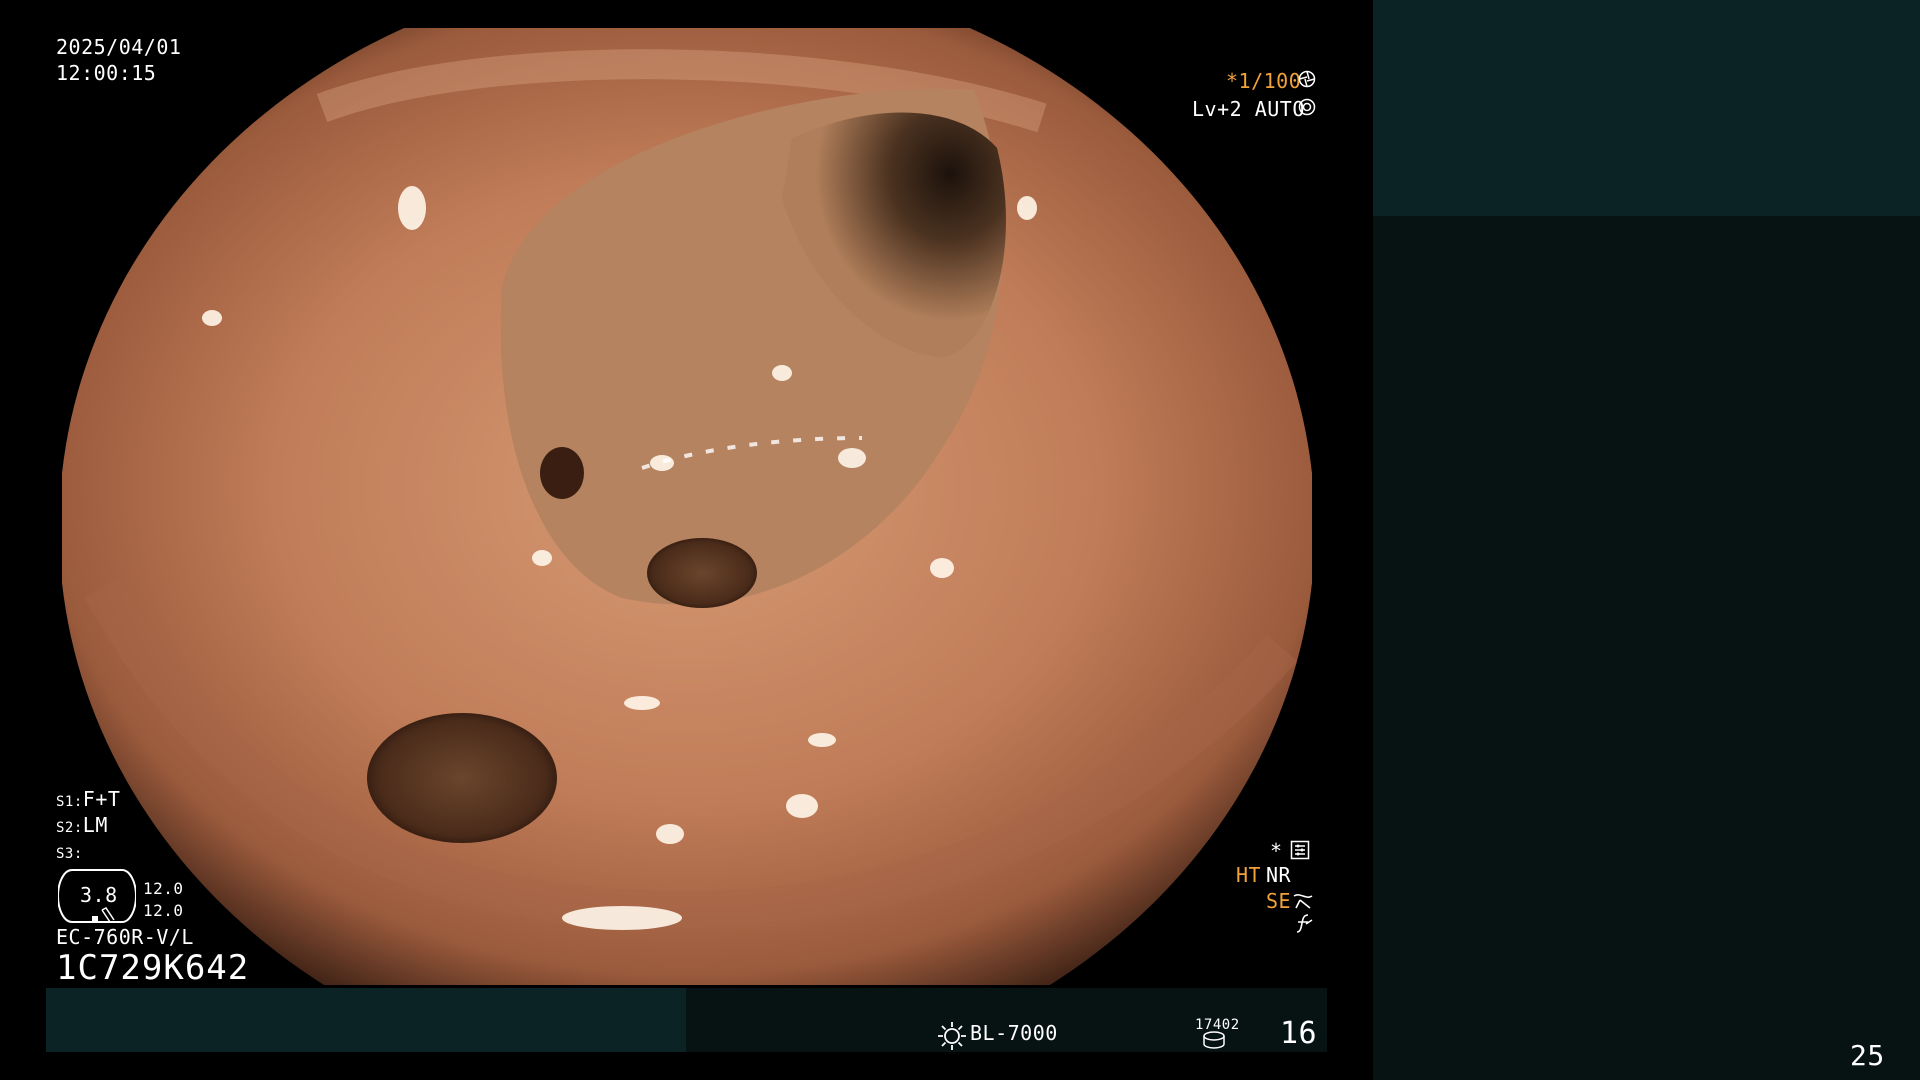 This screenshot has width=1920, height=1080. Describe the element at coordinates (1307, 107) in the screenshot. I see `auto-iris-icon` at that location.